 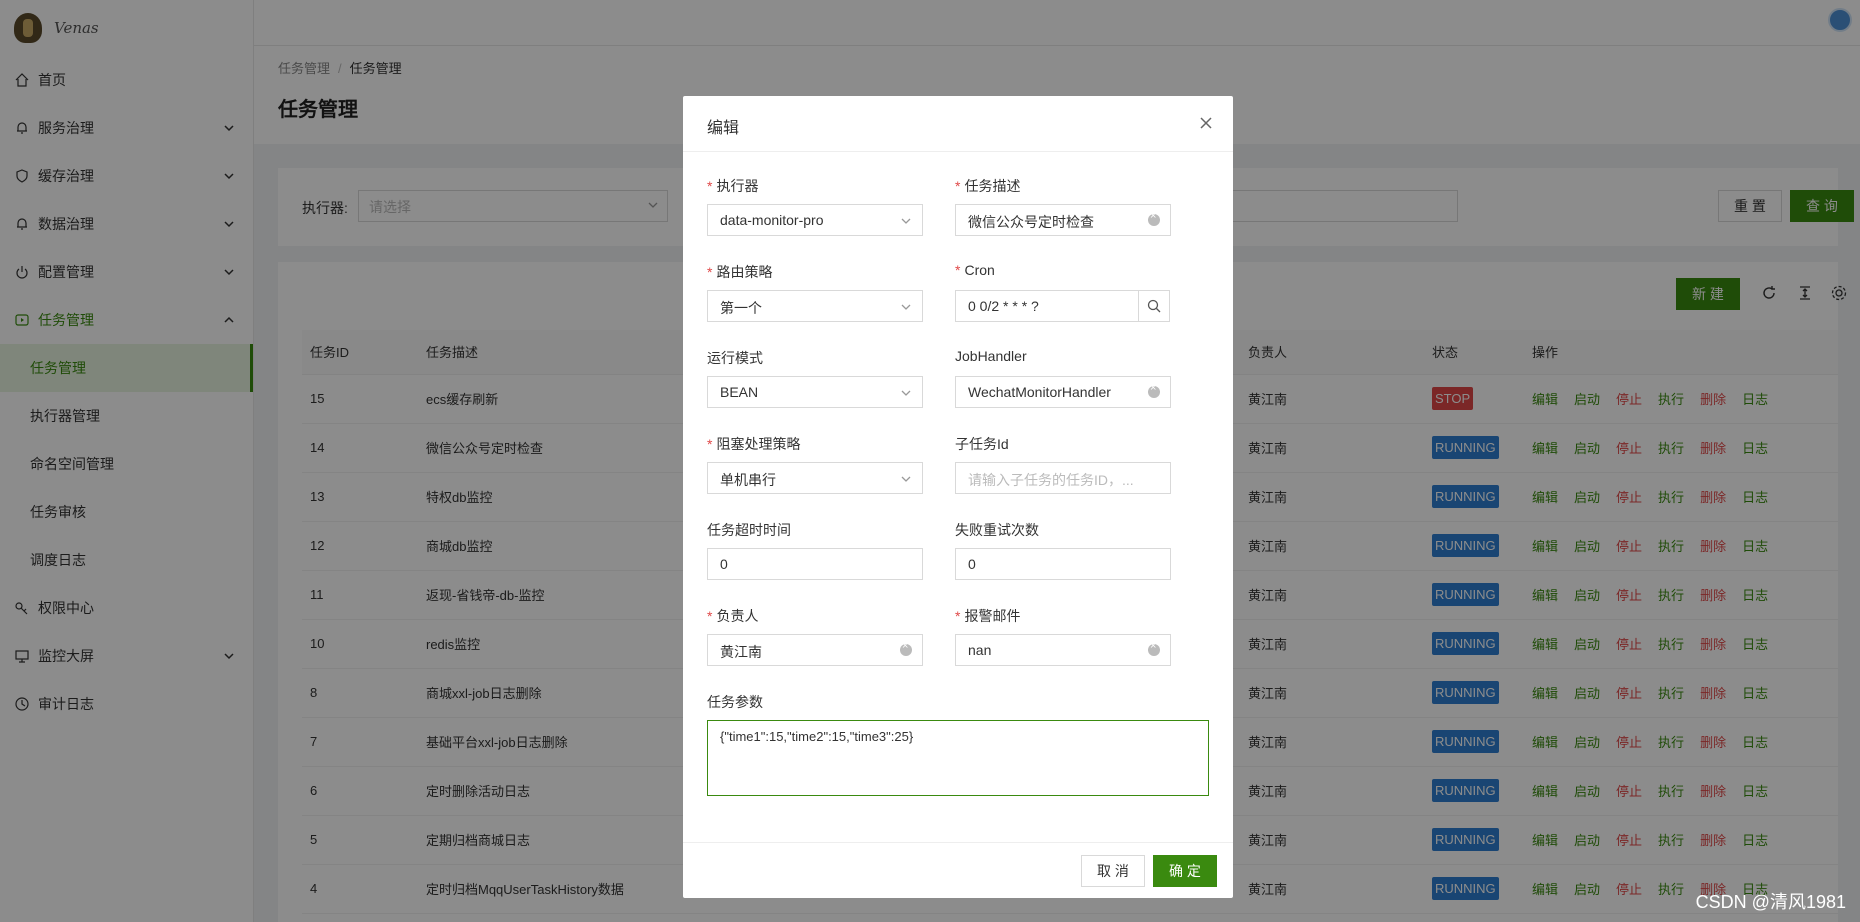 What do you see at coordinates (988, 616) in the screenshot?
I see `alarm-email-label: * 报警邮件` at bounding box center [988, 616].